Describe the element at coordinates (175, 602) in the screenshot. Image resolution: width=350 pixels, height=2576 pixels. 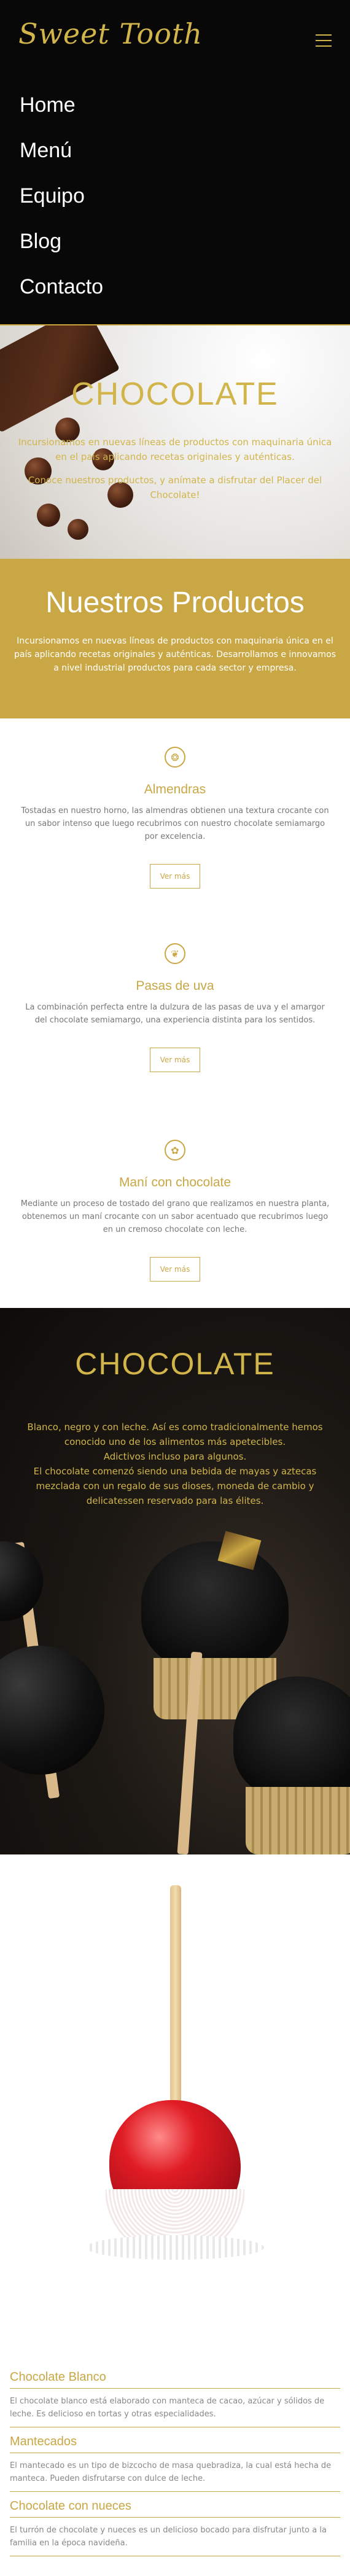
I see `products-title: Nuestros Productos` at that location.